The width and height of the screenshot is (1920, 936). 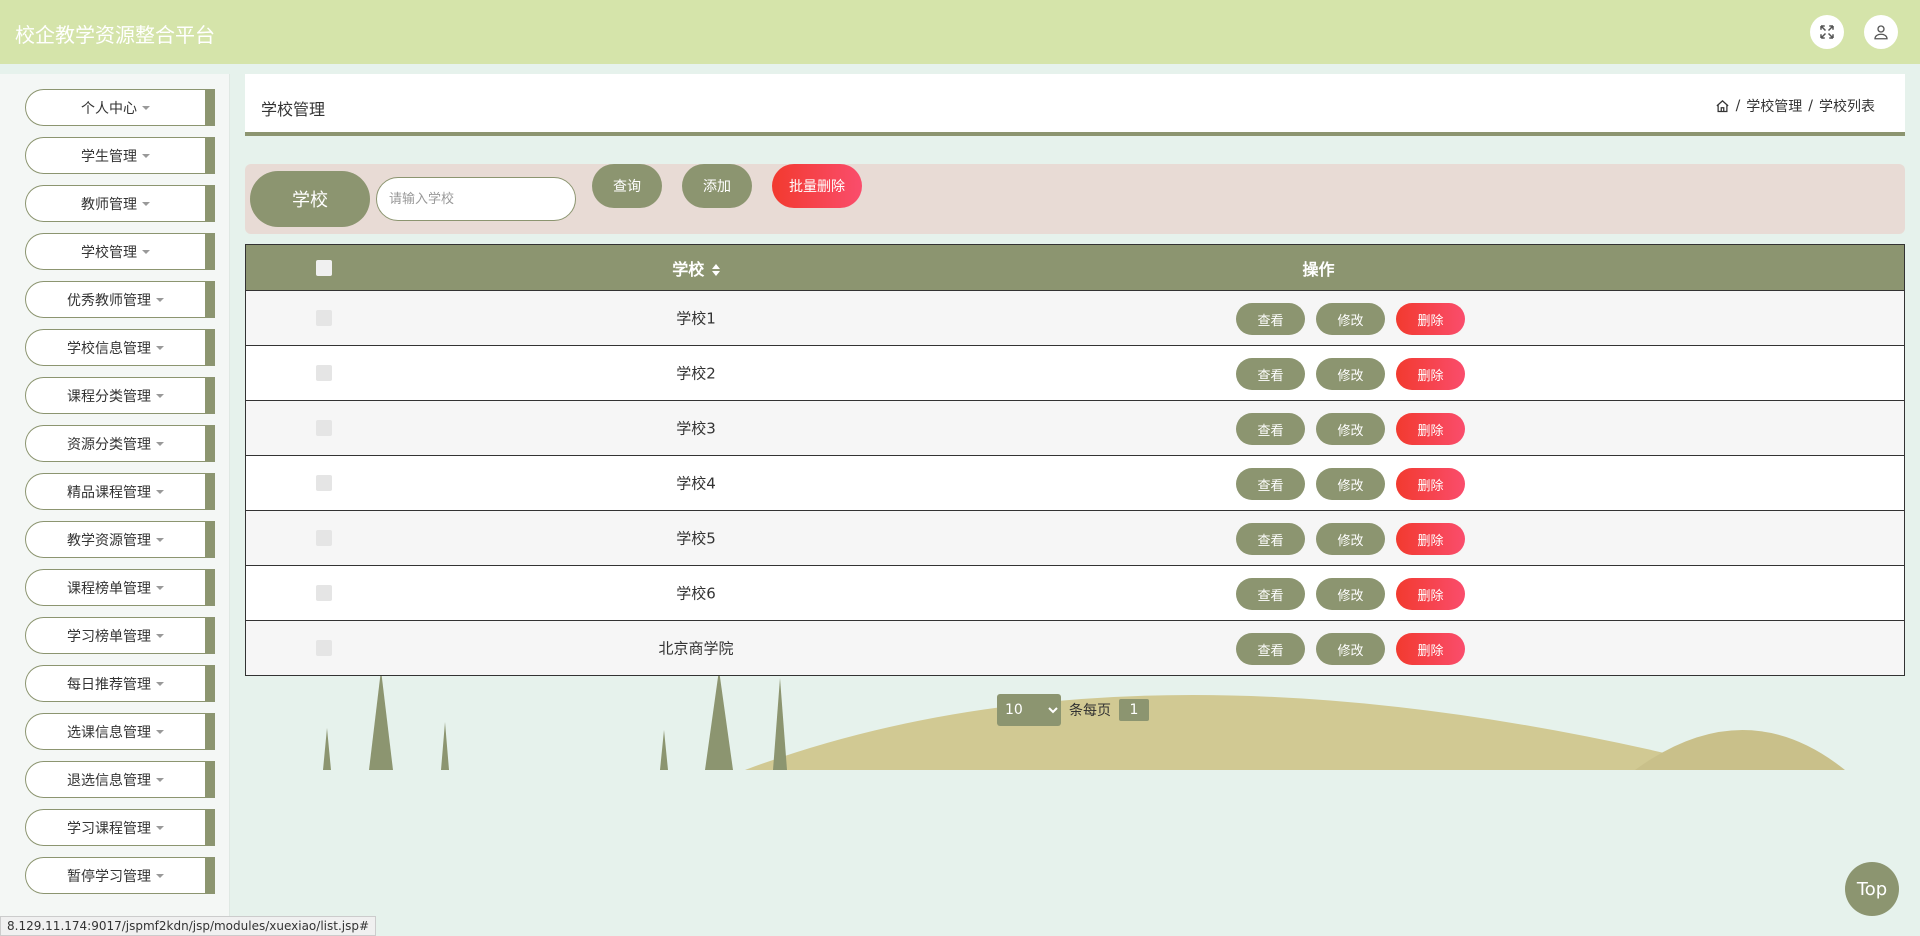 I want to click on sidebar-item-label: 课程分类管理, so click(x=109, y=396).